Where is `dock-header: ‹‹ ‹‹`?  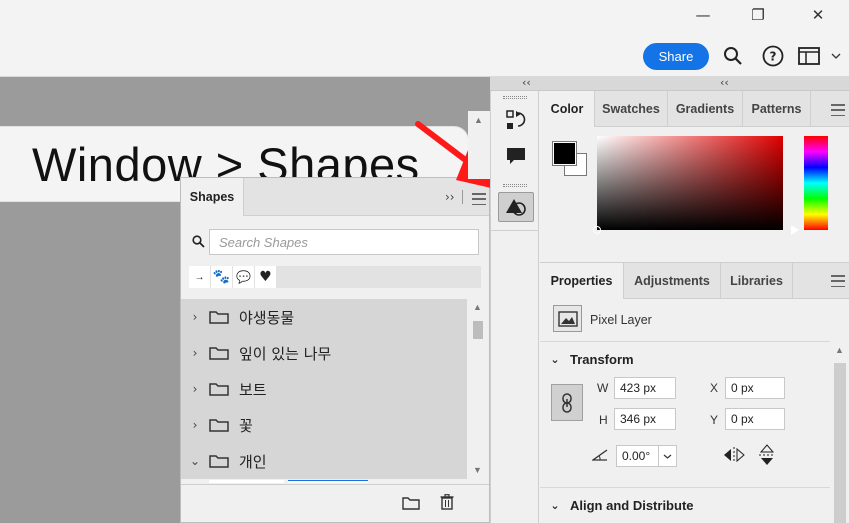
dock-header: ‹‹ ‹‹ is located at coordinates (669, 83).